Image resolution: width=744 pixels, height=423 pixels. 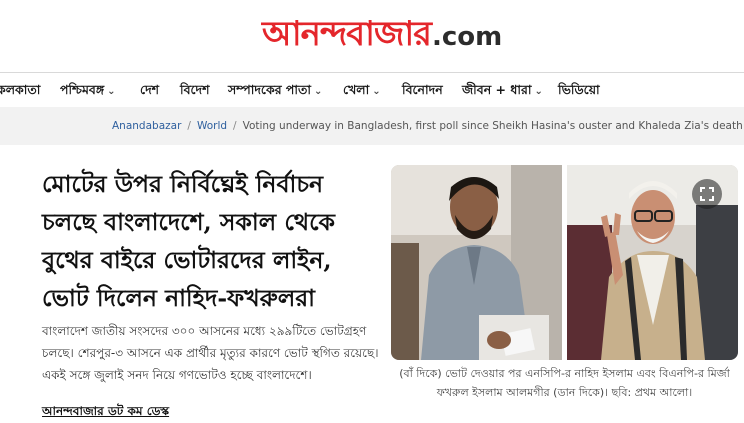 I want to click on nav-label: পশ্চিমবঙ্গ, so click(x=82, y=89).